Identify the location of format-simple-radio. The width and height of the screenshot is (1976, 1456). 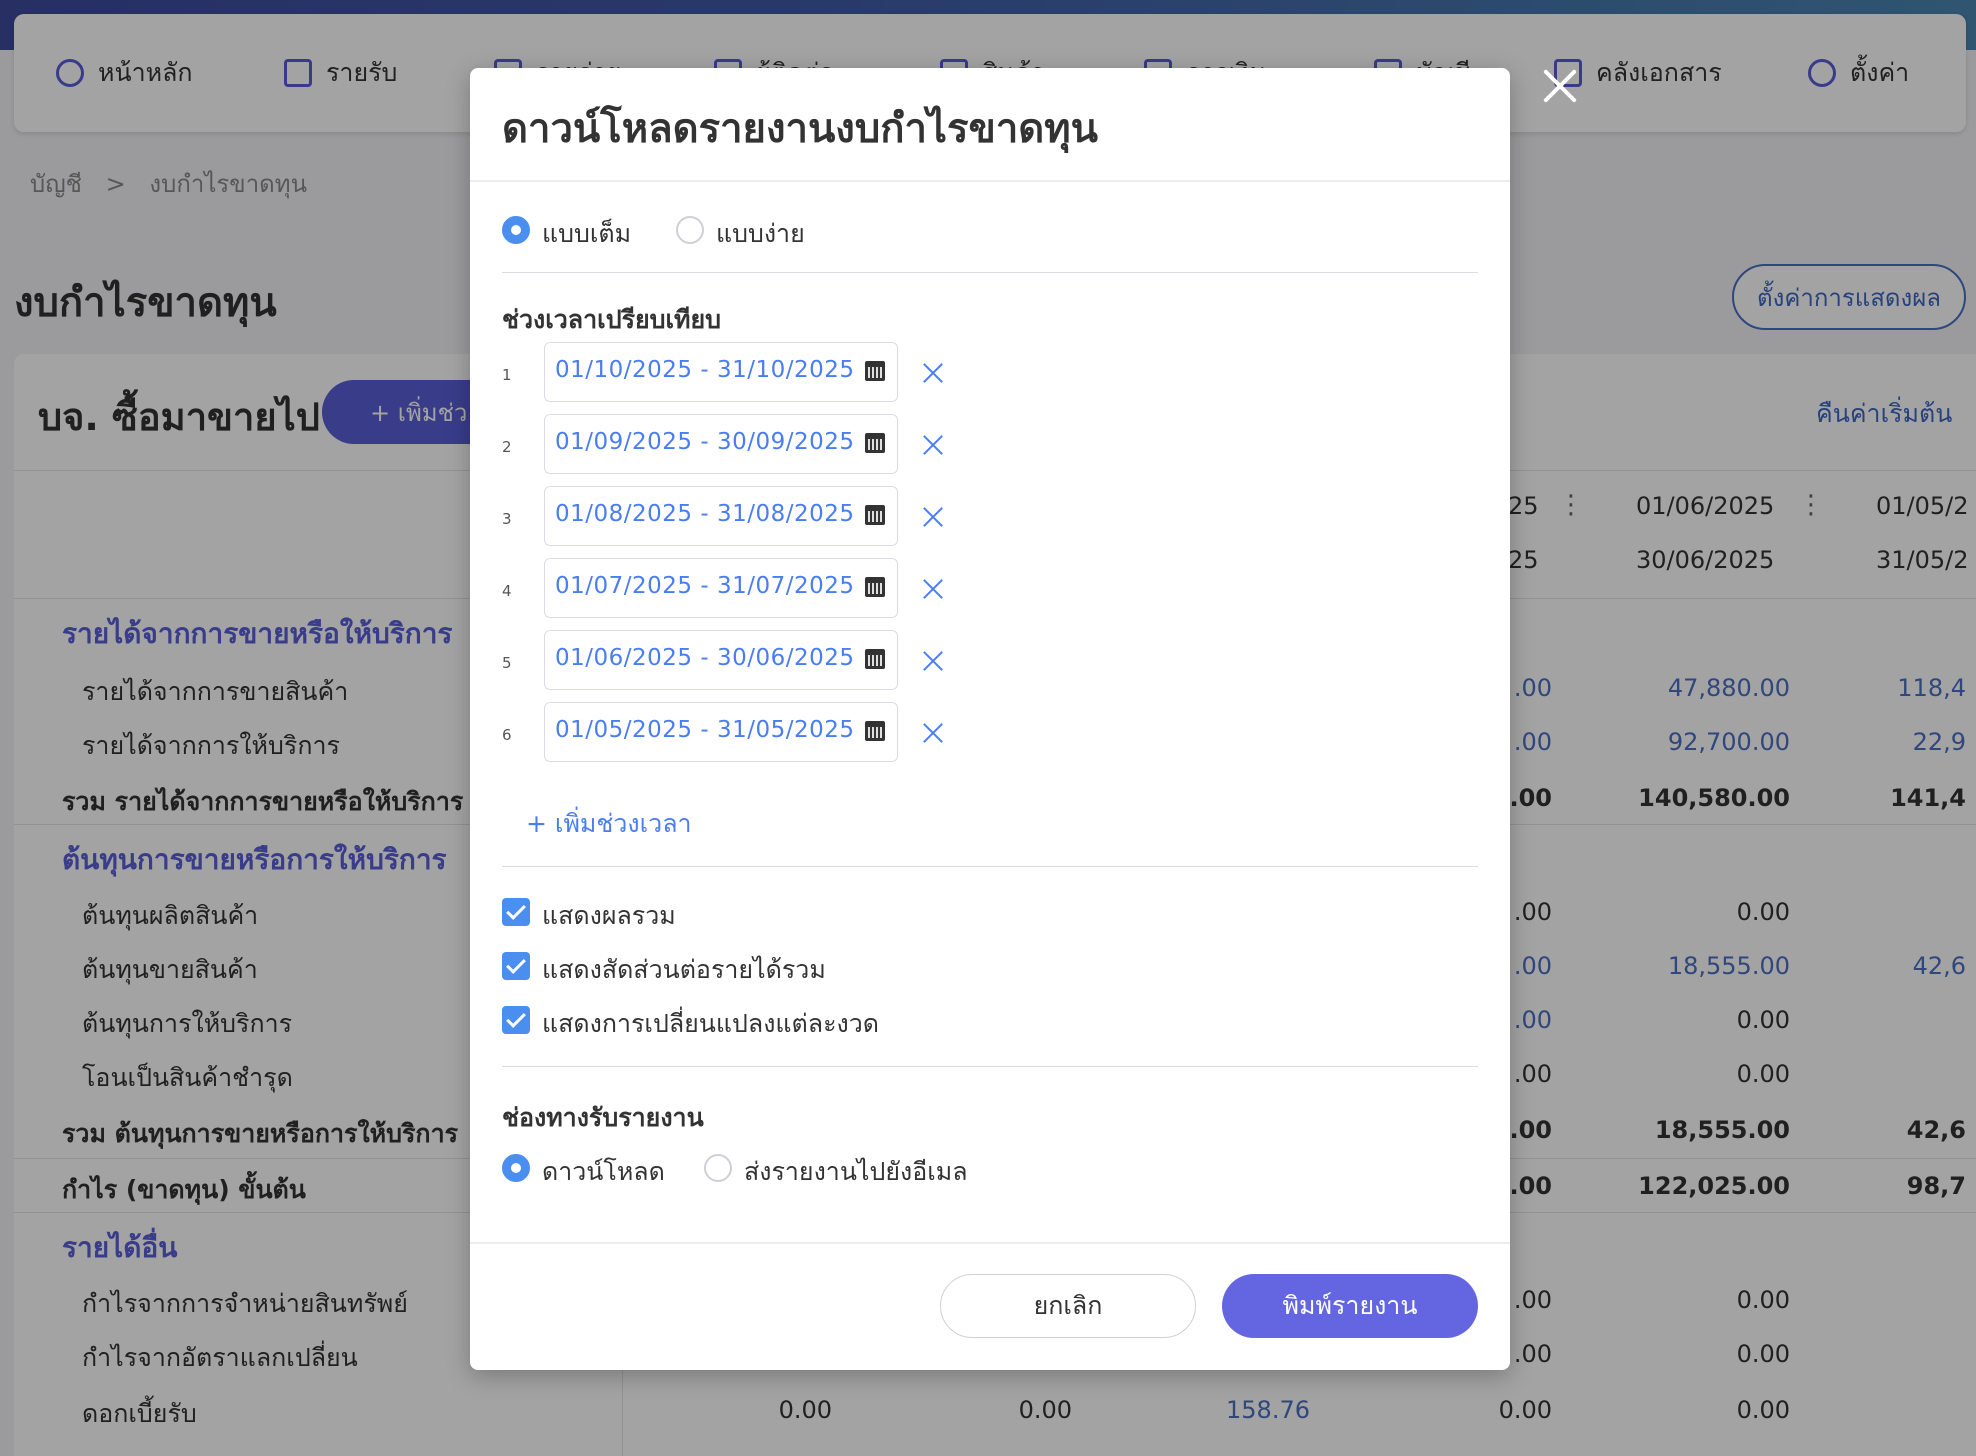
(690, 230).